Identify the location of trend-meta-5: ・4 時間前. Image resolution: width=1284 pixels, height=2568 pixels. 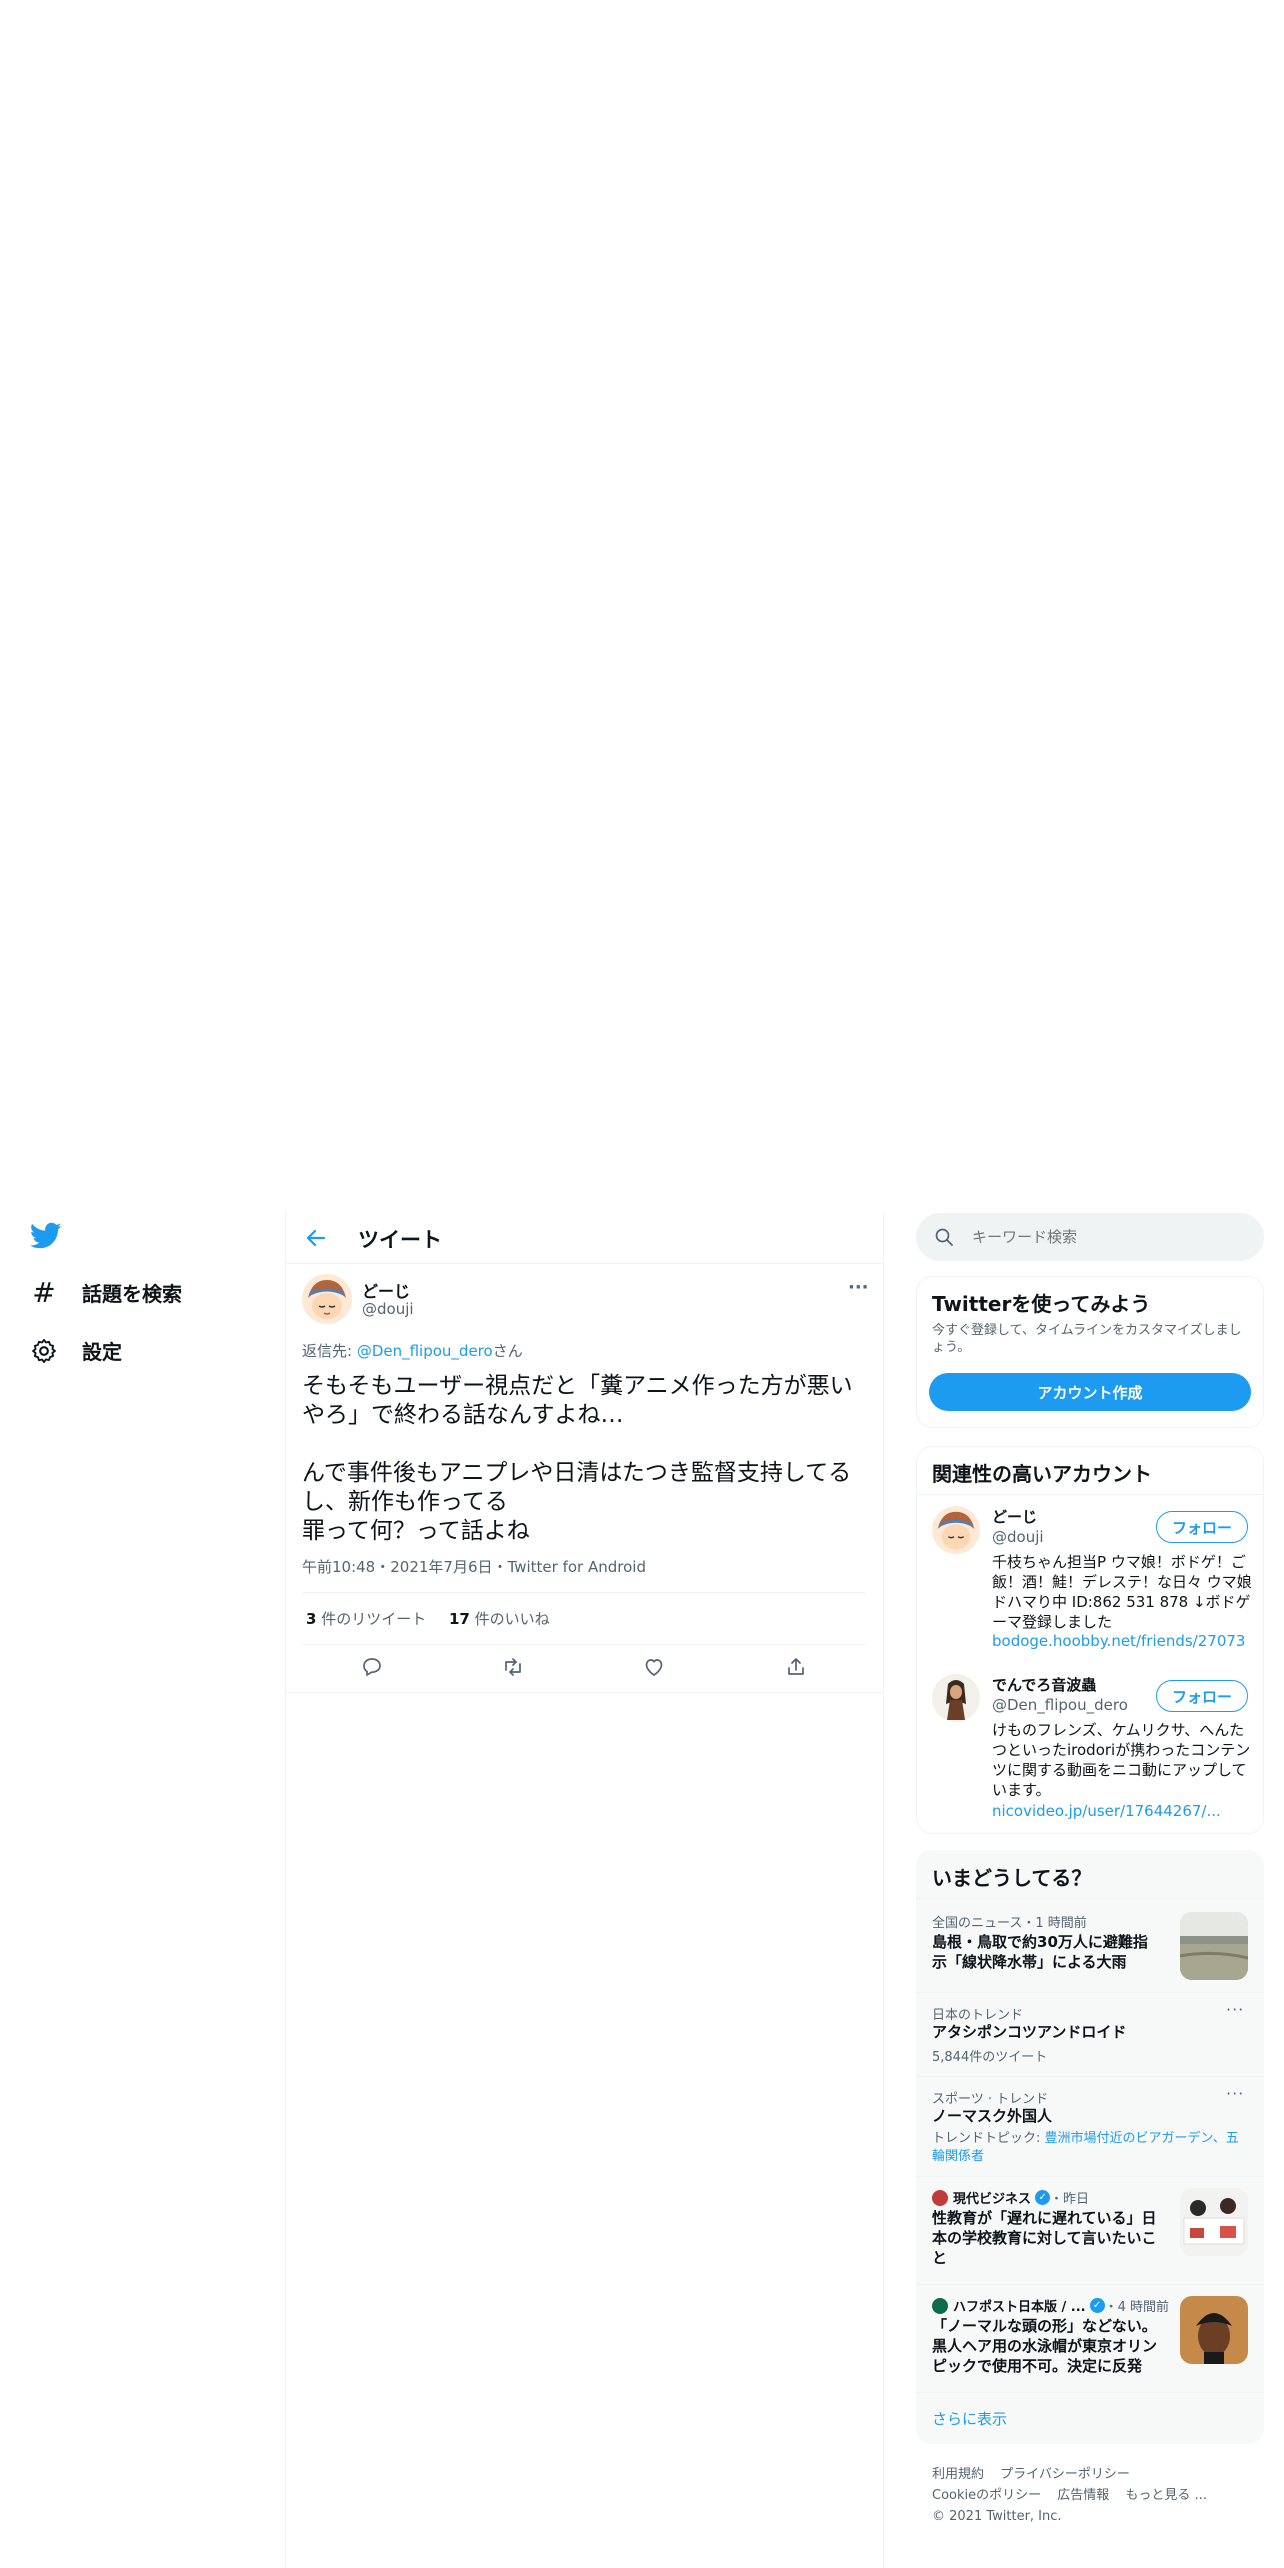
(1137, 2307).